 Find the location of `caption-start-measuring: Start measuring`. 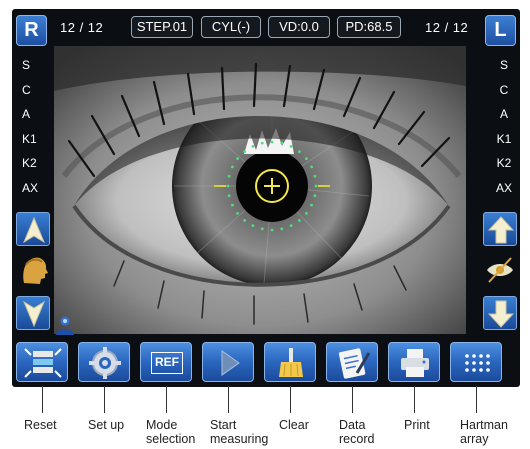

caption-start-measuring: Start measuring is located at coordinates (239, 432).